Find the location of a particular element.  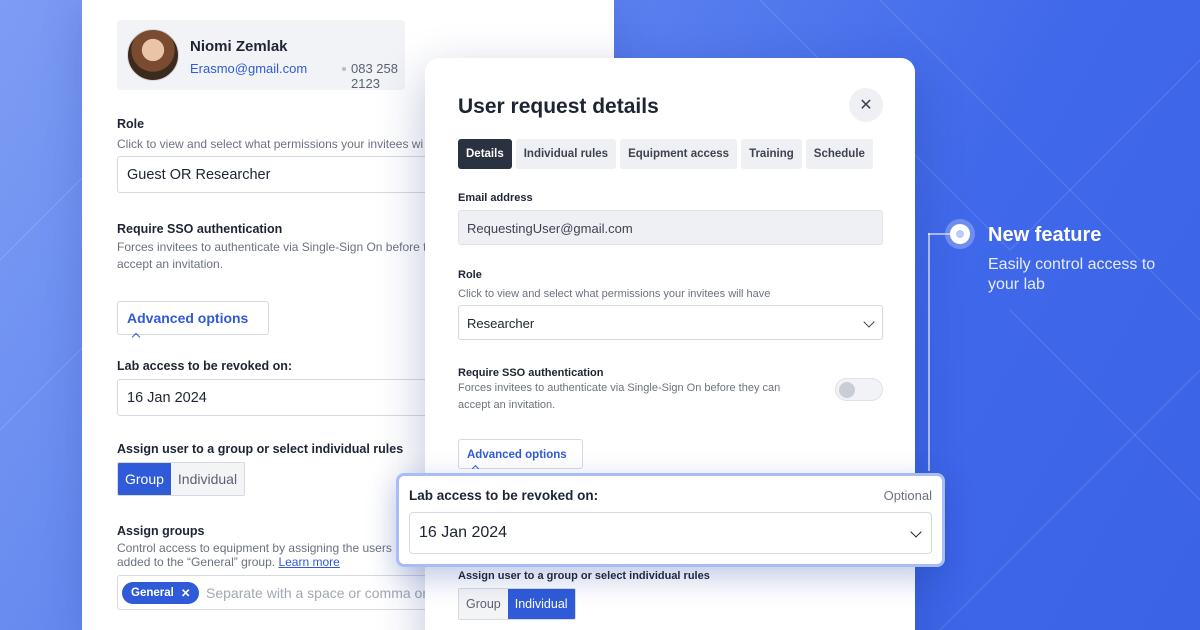

tab-training: Training is located at coordinates (771, 154).